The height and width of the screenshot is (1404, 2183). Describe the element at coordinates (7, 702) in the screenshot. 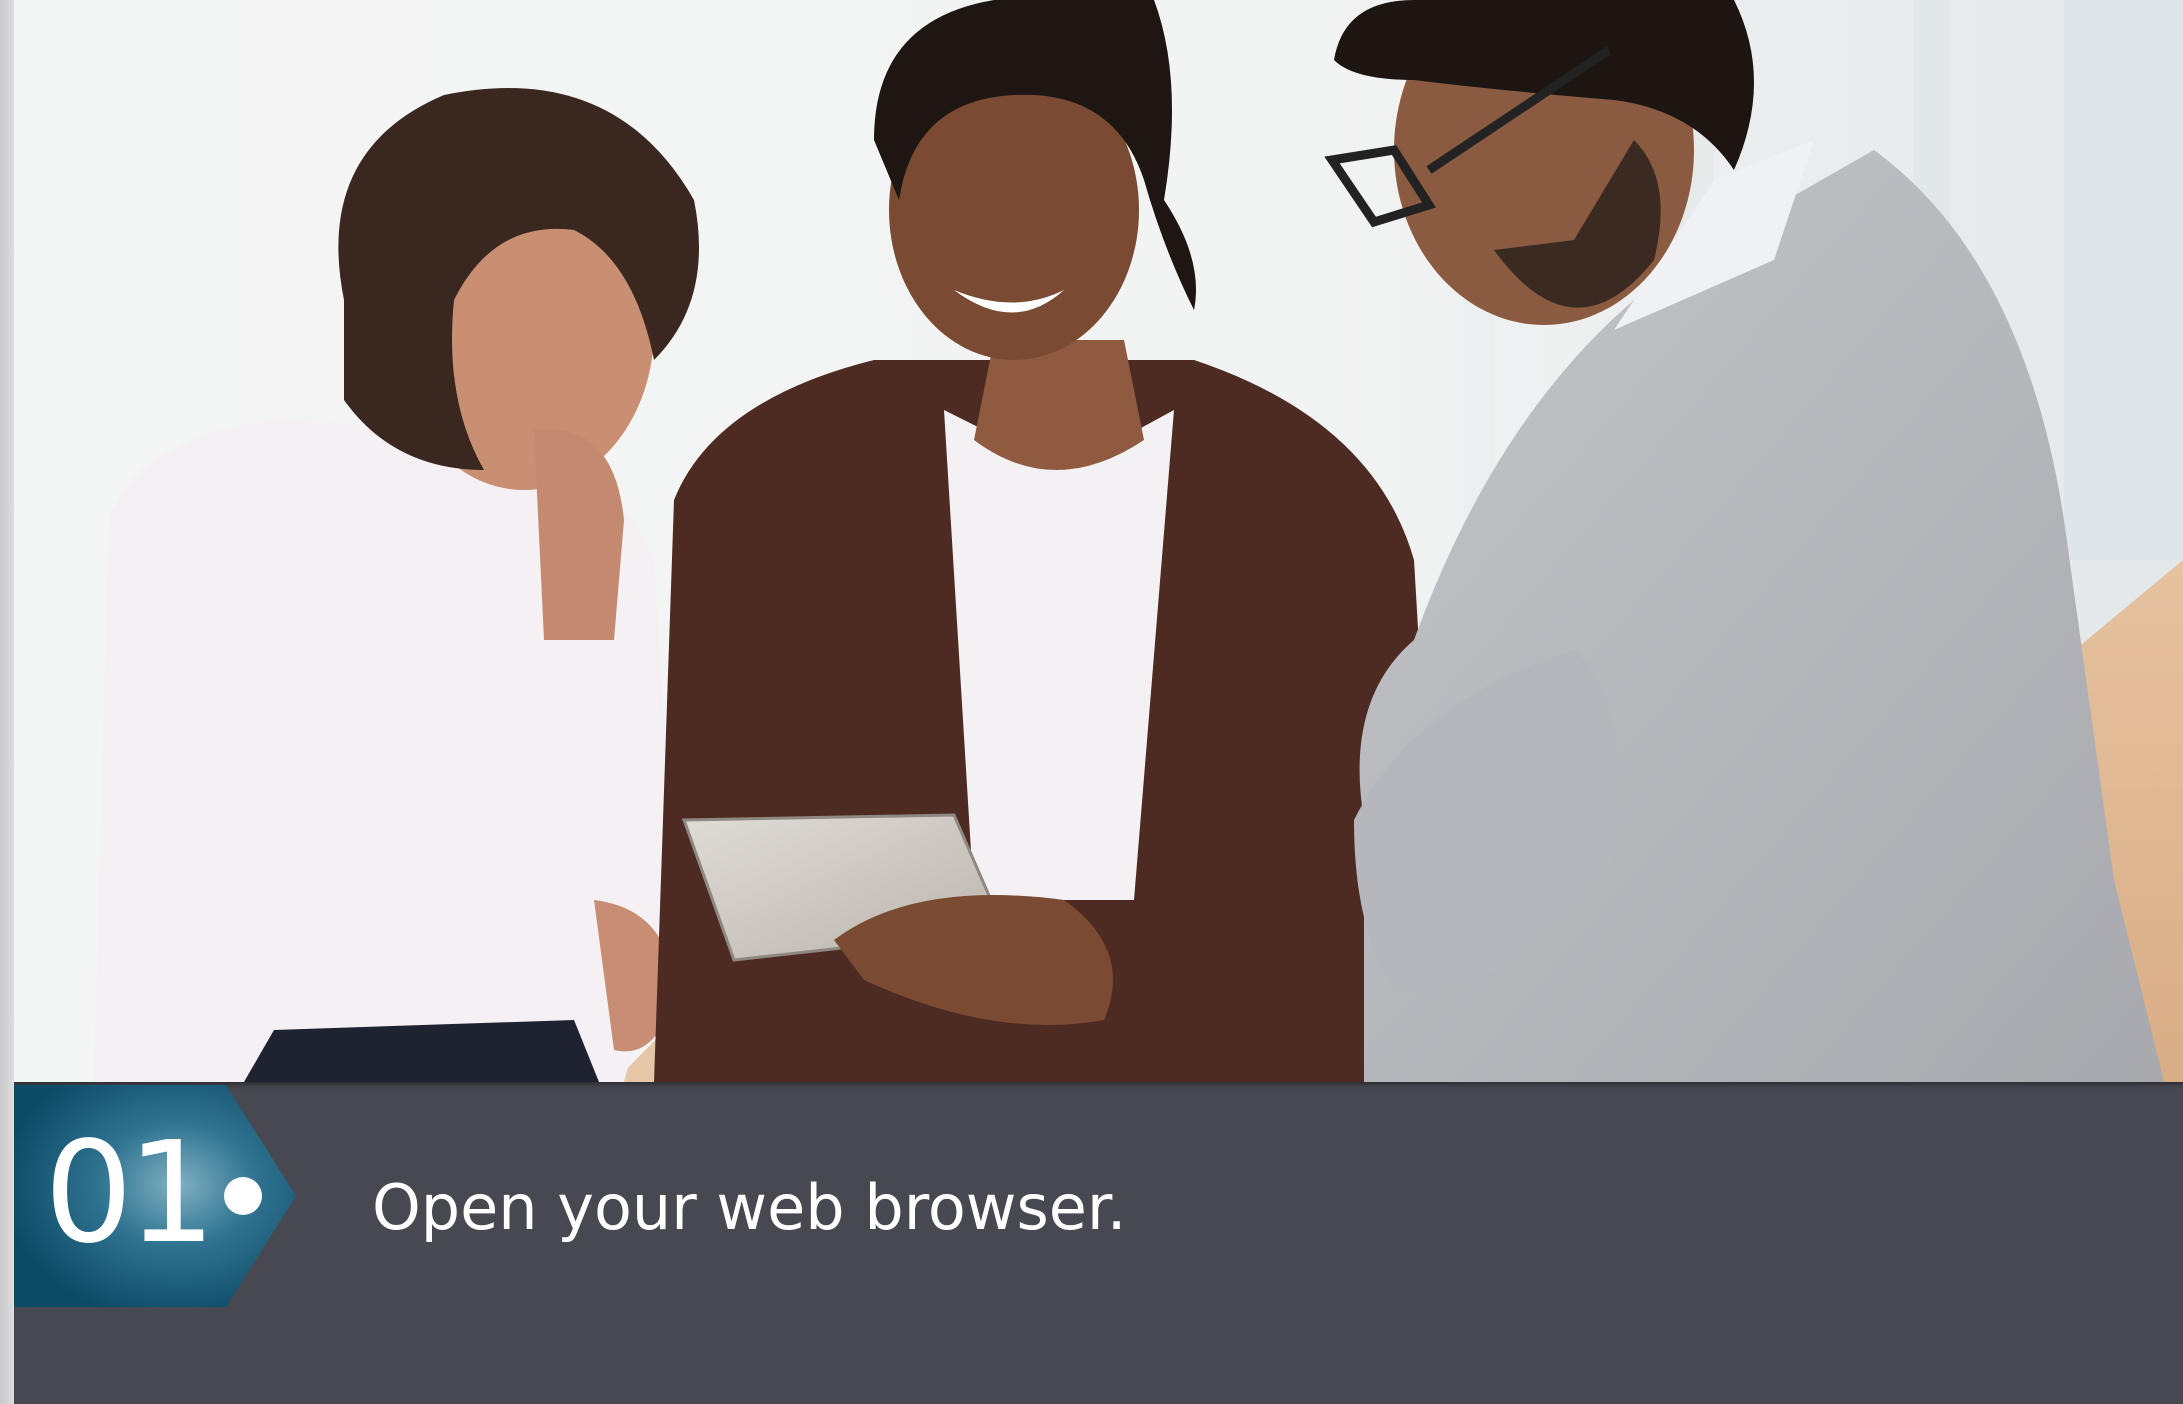

I see `left-edge-strip` at that location.